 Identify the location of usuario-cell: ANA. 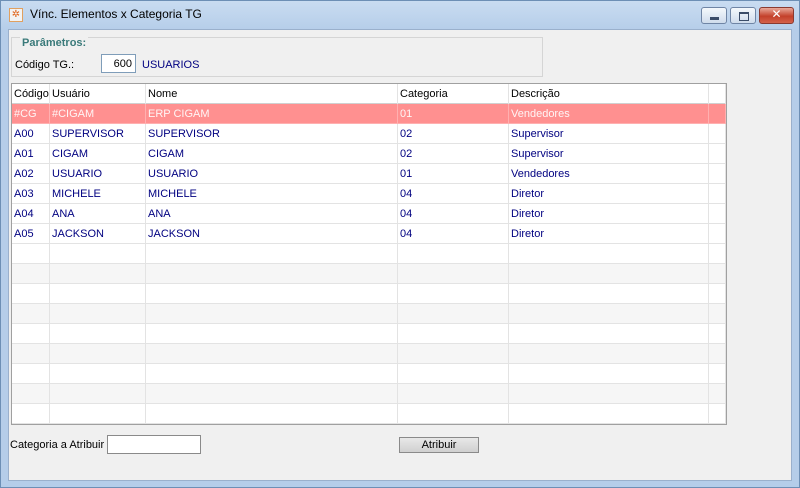
(98, 214).